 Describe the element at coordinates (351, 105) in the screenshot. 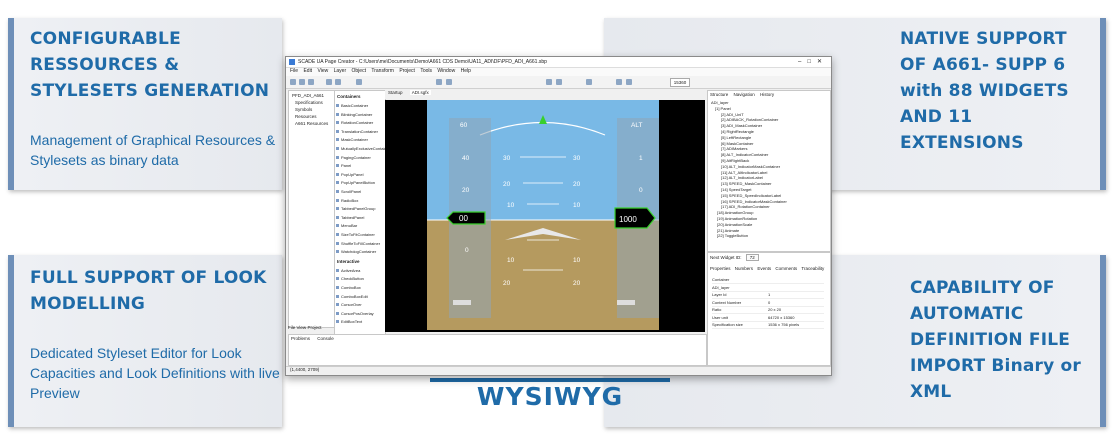

I see `palette-item: BasicContainer` at that location.